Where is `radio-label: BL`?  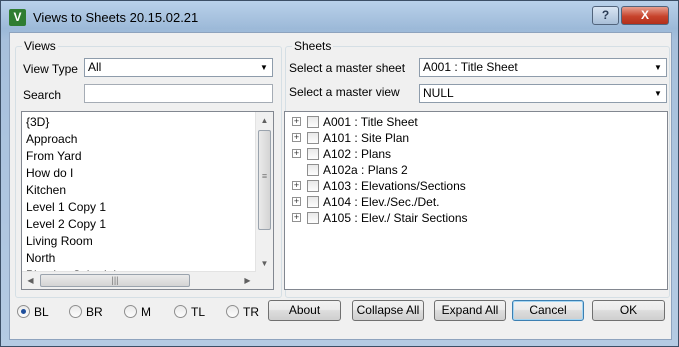
radio-label: BL is located at coordinates (41, 312).